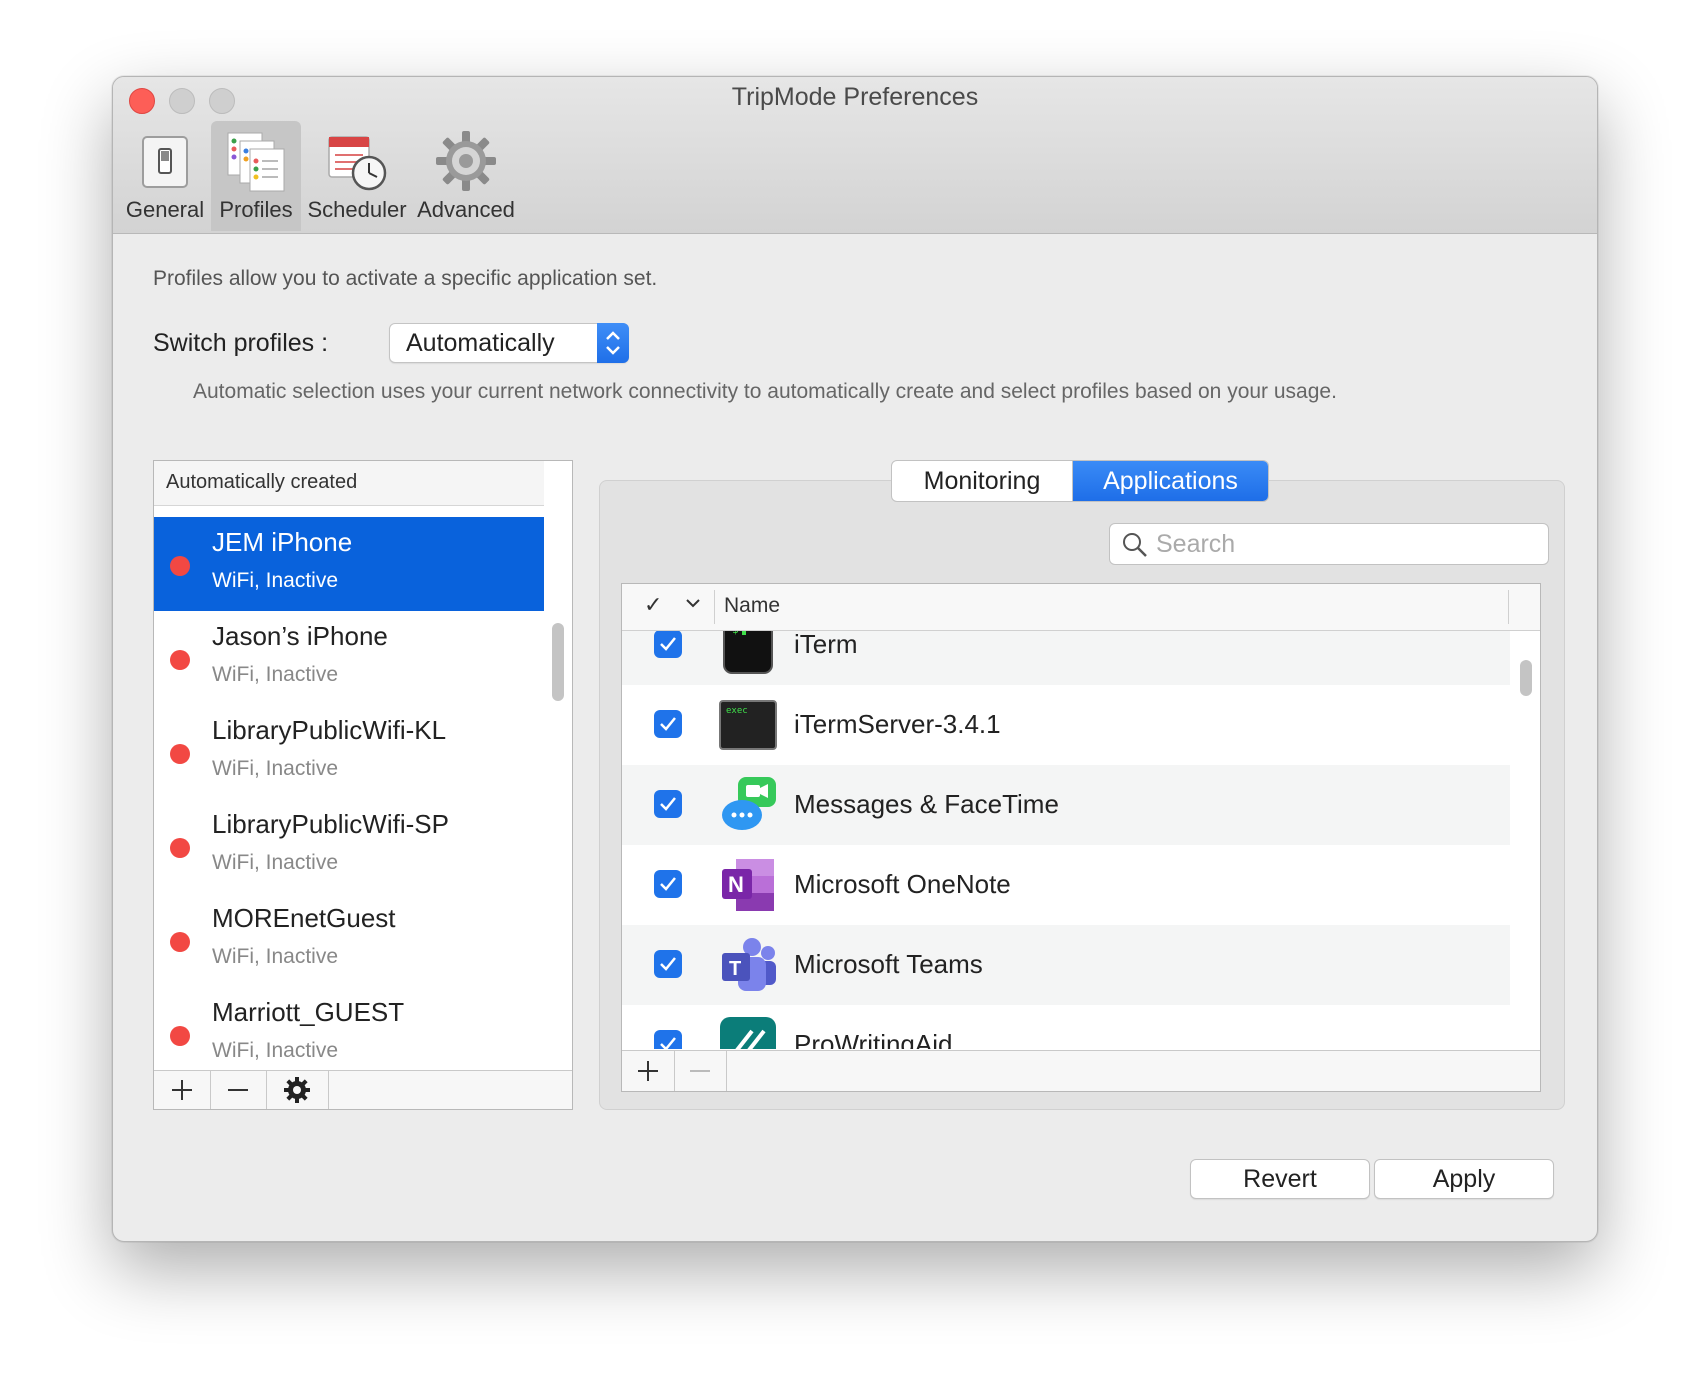 This screenshot has width=1704, height=1384. Describe the element at coordinates (509, 343) in the screenshot. I see `switch-profiles-popup: Automatically` at that location.